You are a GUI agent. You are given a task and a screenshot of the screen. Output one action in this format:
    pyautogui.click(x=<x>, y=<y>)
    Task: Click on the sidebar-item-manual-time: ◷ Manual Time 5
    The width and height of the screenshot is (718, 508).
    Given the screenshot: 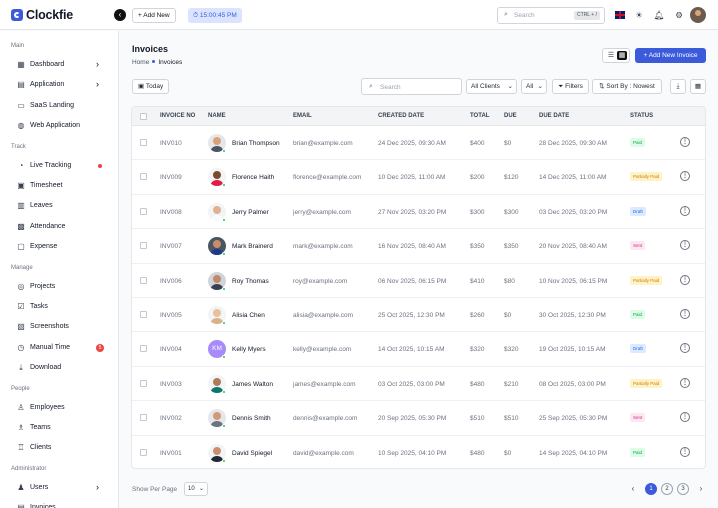 What is the action you would take?
    pyautogui.click(x=59, y=348)
    